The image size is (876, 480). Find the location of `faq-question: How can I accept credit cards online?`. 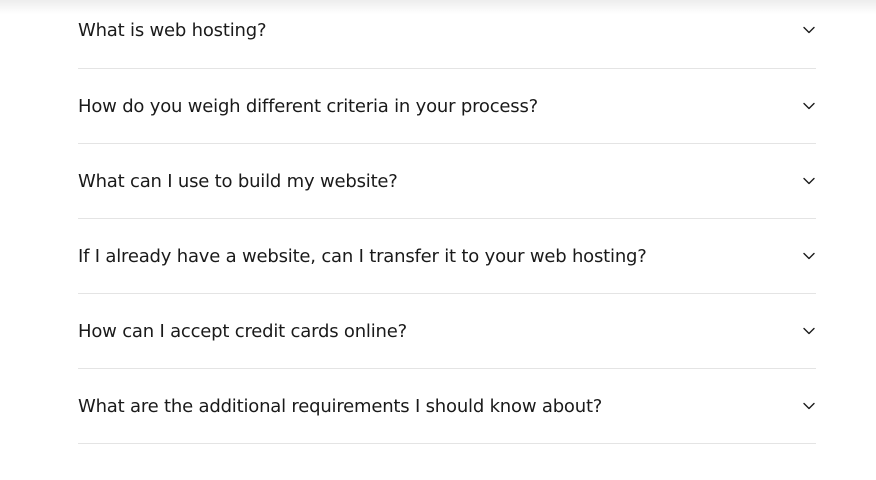

faq-question: How can I accept credit cards online? is located at coordinates (242, 331).